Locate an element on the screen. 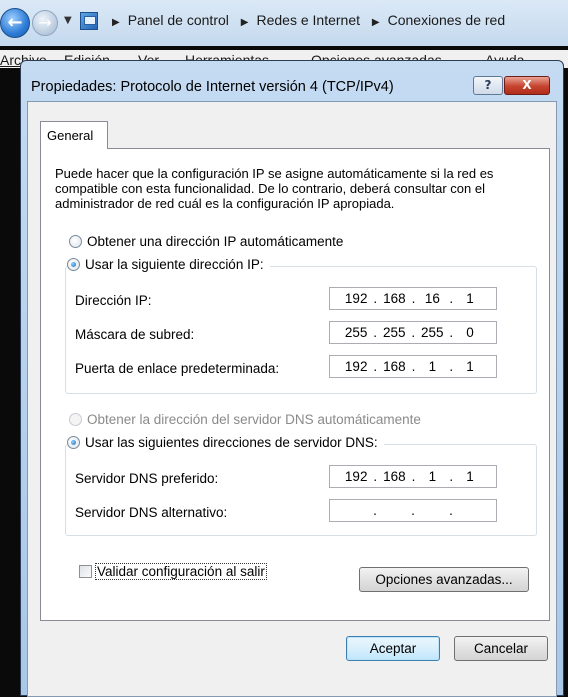 Image resolution: width=568 pixels, height=697 pixels. ok-button: Aceptar is located at coordinates (393, 648).